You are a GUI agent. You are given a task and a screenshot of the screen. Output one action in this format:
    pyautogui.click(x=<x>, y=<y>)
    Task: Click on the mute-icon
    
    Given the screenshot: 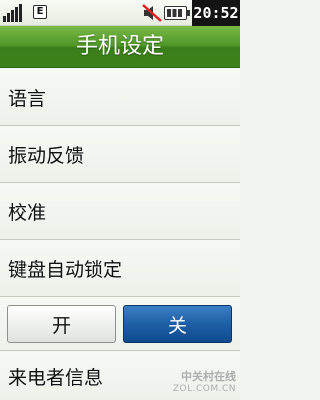 What is the action you would take?
    pyautogui.click(x=152, y=13)
    